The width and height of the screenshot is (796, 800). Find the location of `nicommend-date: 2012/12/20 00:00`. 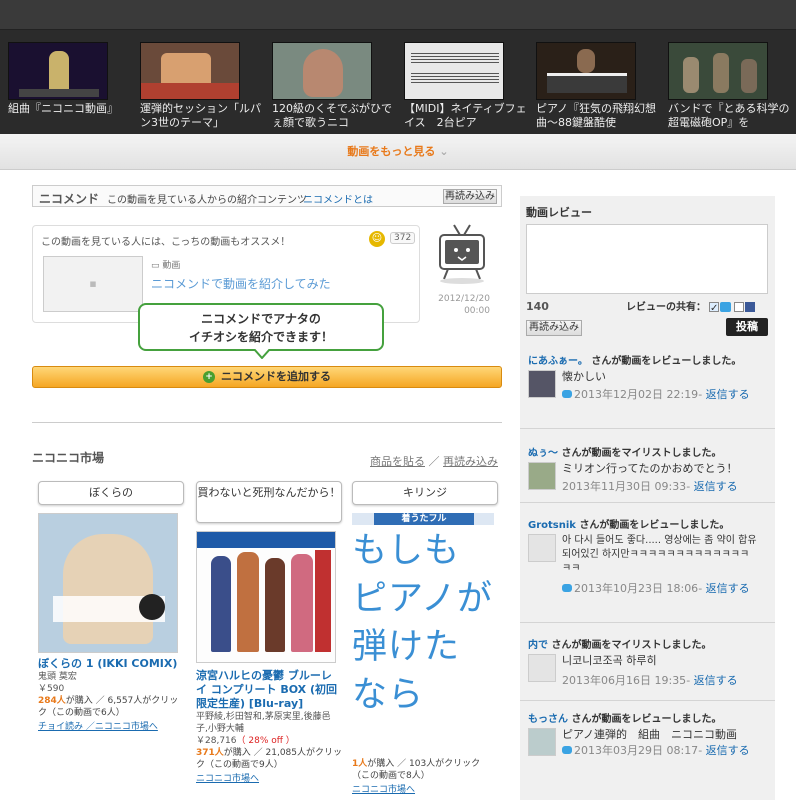

nicommend-date: 2012/12/20 00:00 is located at coordinates (464, 305).